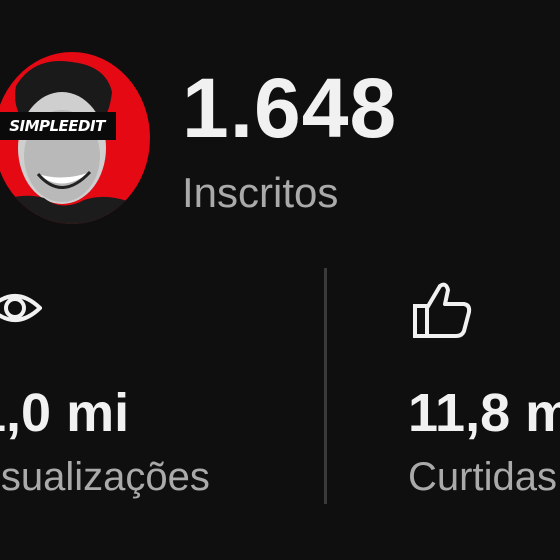 This screenshot has width=560, height=560. What do you see at coordinates (105, 477) in the screenshot?
I see `views-label: Visualizações` at bounding box center [105, 477].